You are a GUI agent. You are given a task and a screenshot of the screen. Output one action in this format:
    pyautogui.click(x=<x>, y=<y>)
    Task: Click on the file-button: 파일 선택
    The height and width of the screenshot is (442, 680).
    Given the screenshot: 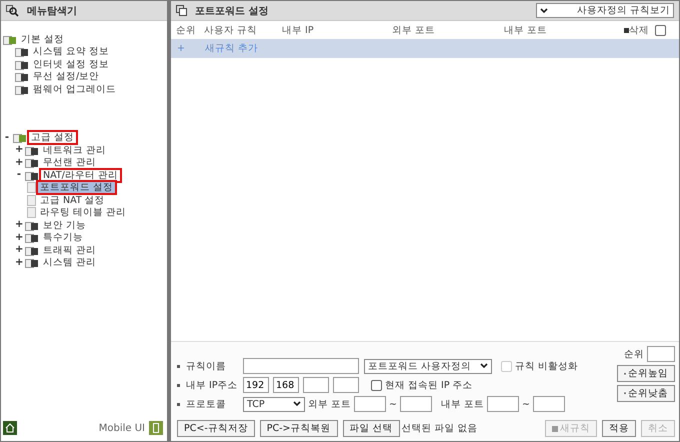 What is the action you would take?
    pyautogui.click(x=371, y=428)
    